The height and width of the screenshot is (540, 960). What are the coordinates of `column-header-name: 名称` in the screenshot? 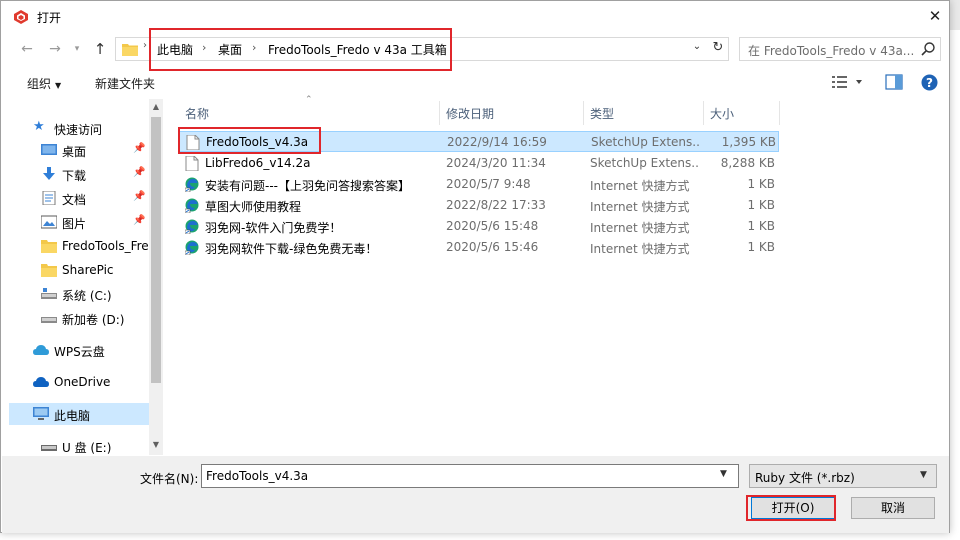 It's located at (197, 113).